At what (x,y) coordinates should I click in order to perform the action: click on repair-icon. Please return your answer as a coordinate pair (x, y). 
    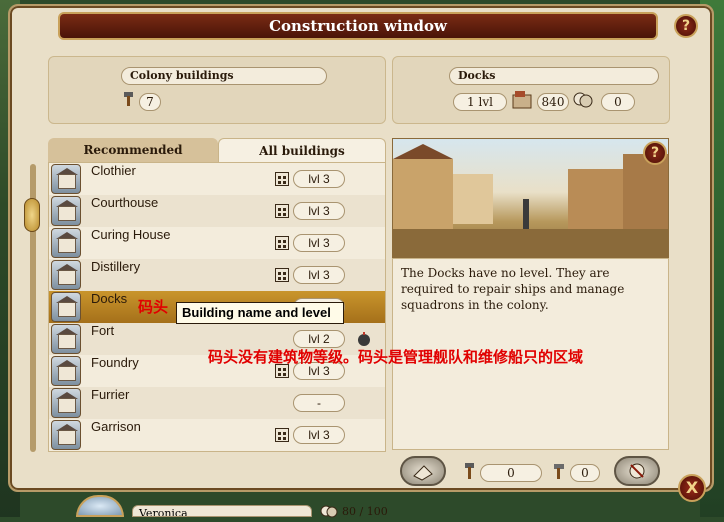
    Looking at the image, I should click on (560, 473).